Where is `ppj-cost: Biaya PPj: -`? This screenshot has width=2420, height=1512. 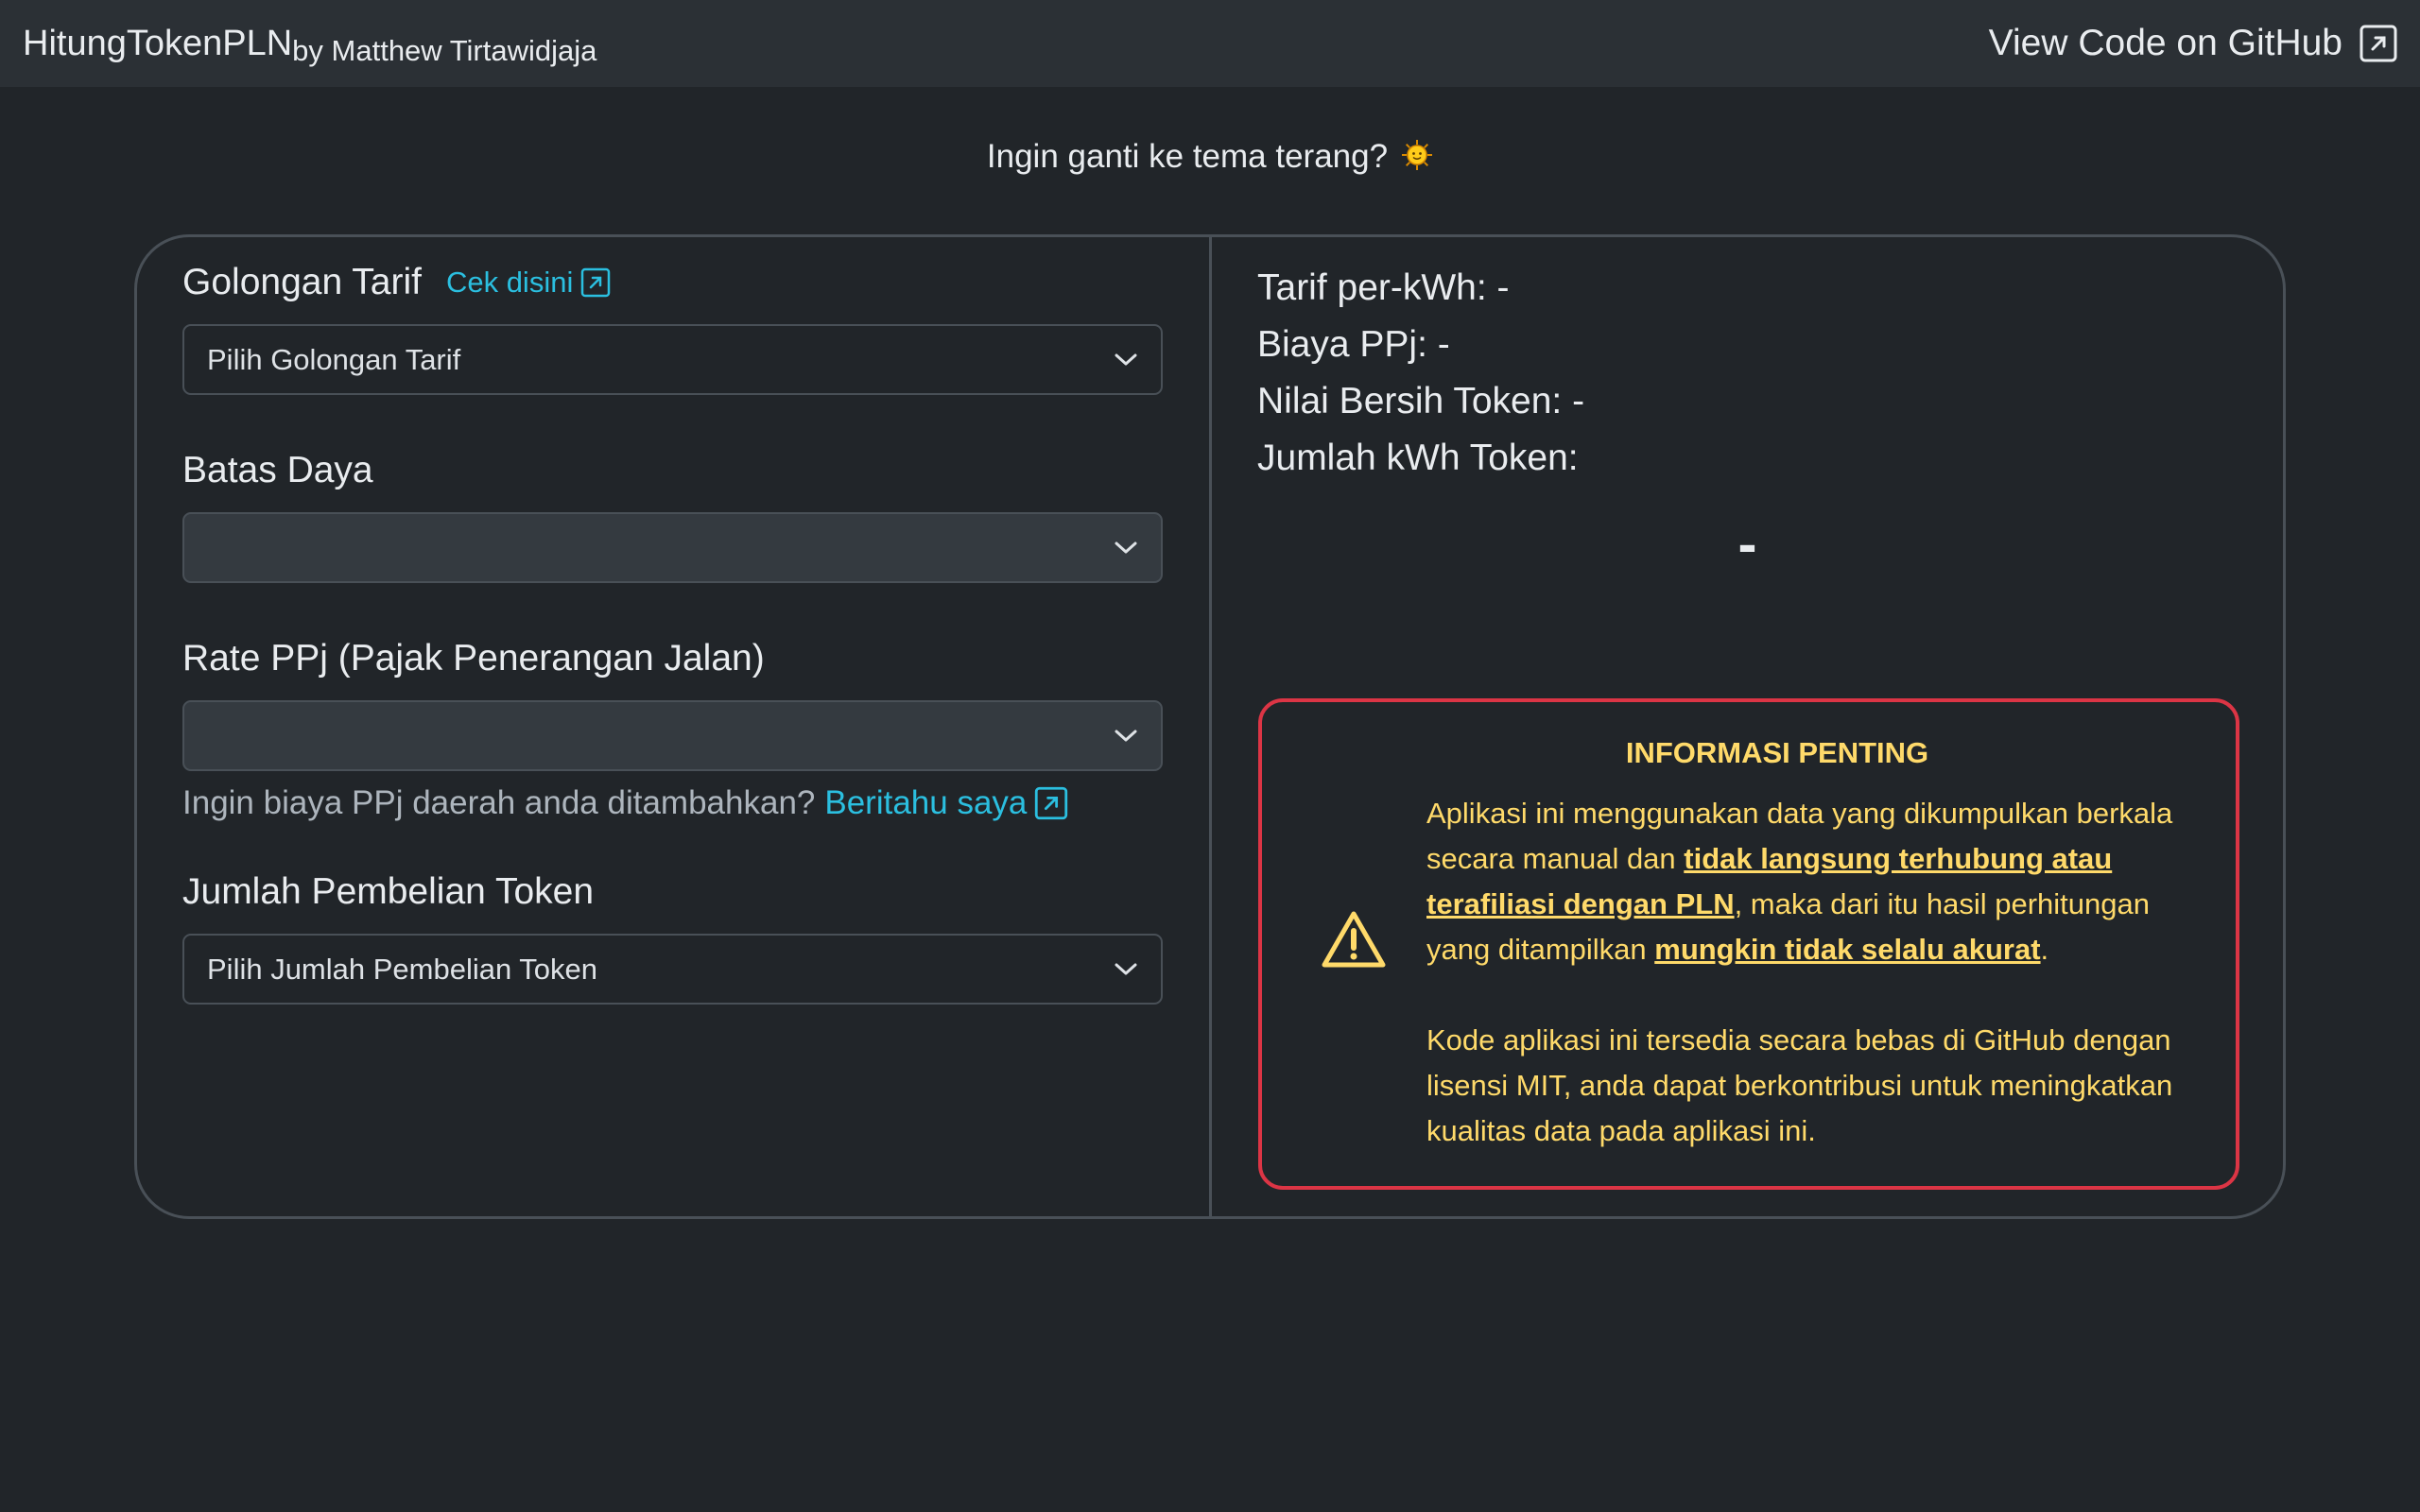 ppj-cost: Biaya PPj: - is located at coordinates (1353, 344).